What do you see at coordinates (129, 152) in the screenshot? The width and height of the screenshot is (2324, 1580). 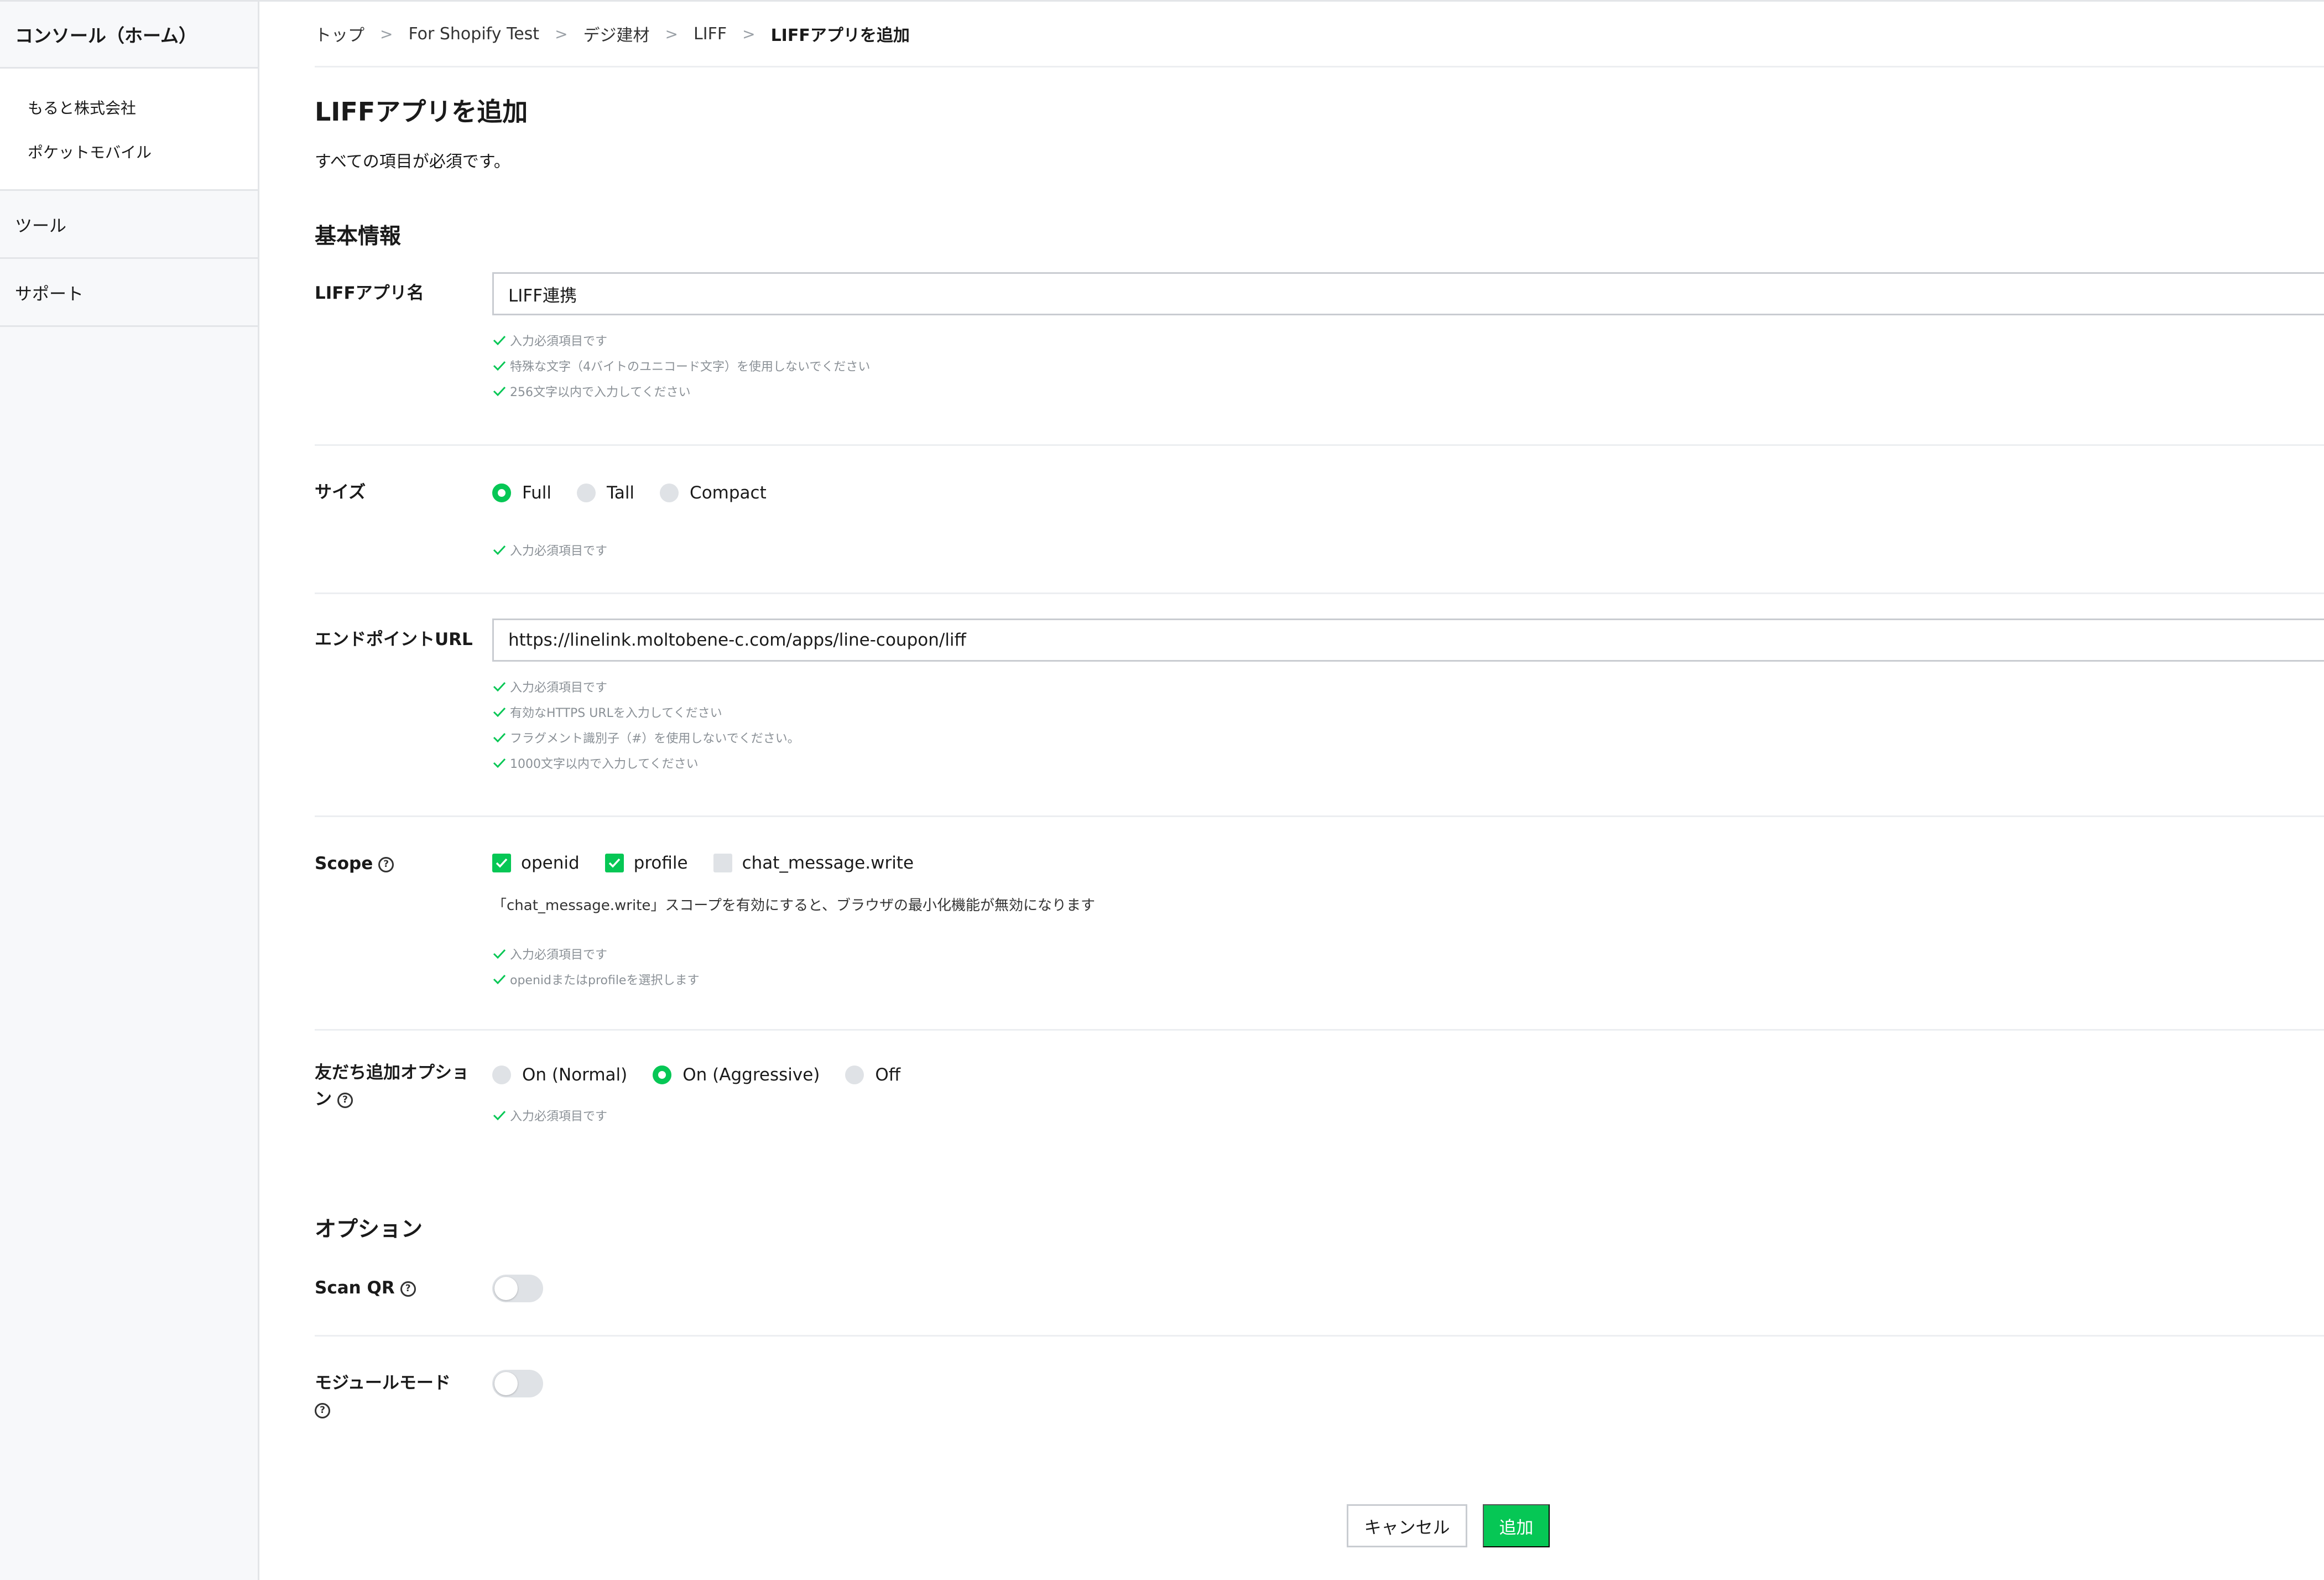 I see `sidebar-item-provider: ポケットモバイル` at bounding box center [129, 152].